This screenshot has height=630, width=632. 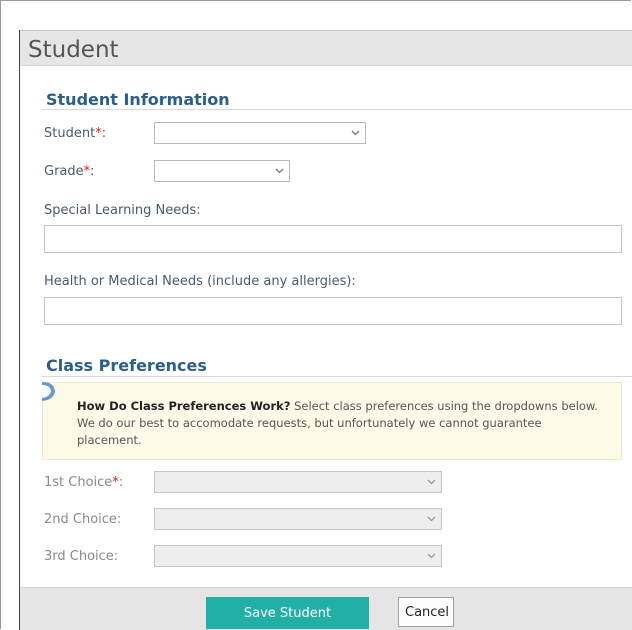 I want to click on student-select, so click(x=260, y=133).